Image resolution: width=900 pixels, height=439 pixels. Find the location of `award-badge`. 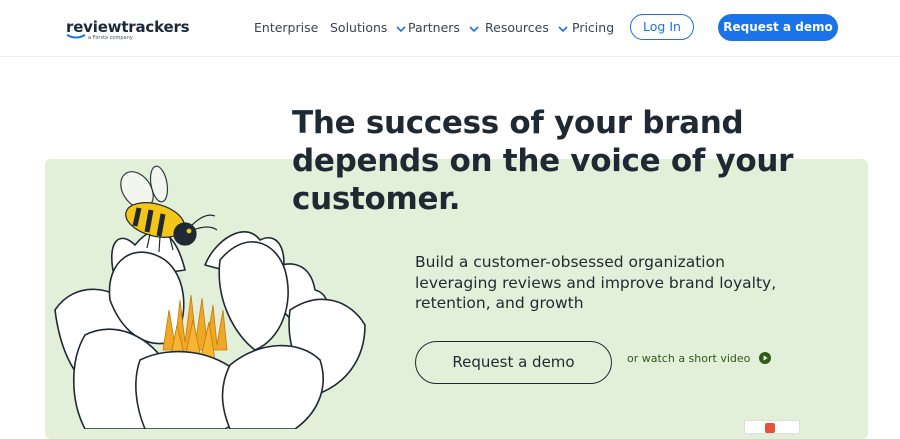

award-badge is located at coordinates (772, 427).